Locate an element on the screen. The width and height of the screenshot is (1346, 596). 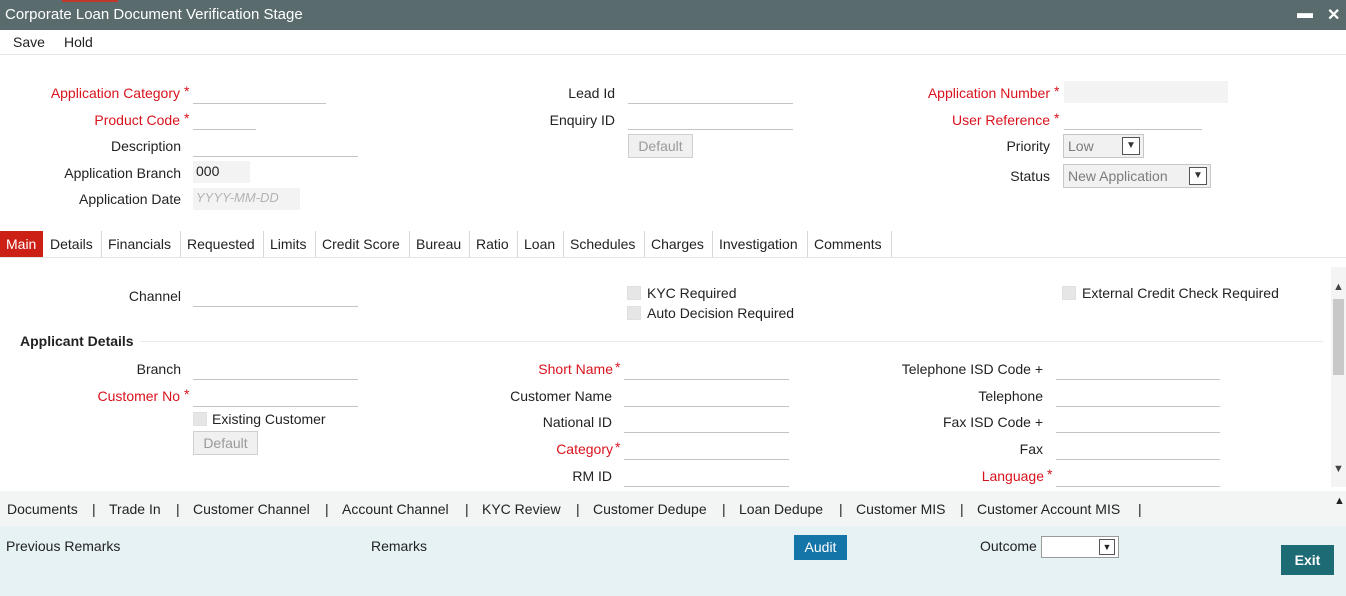
short-name-label: Short Name is located at coordinates (575, 369).